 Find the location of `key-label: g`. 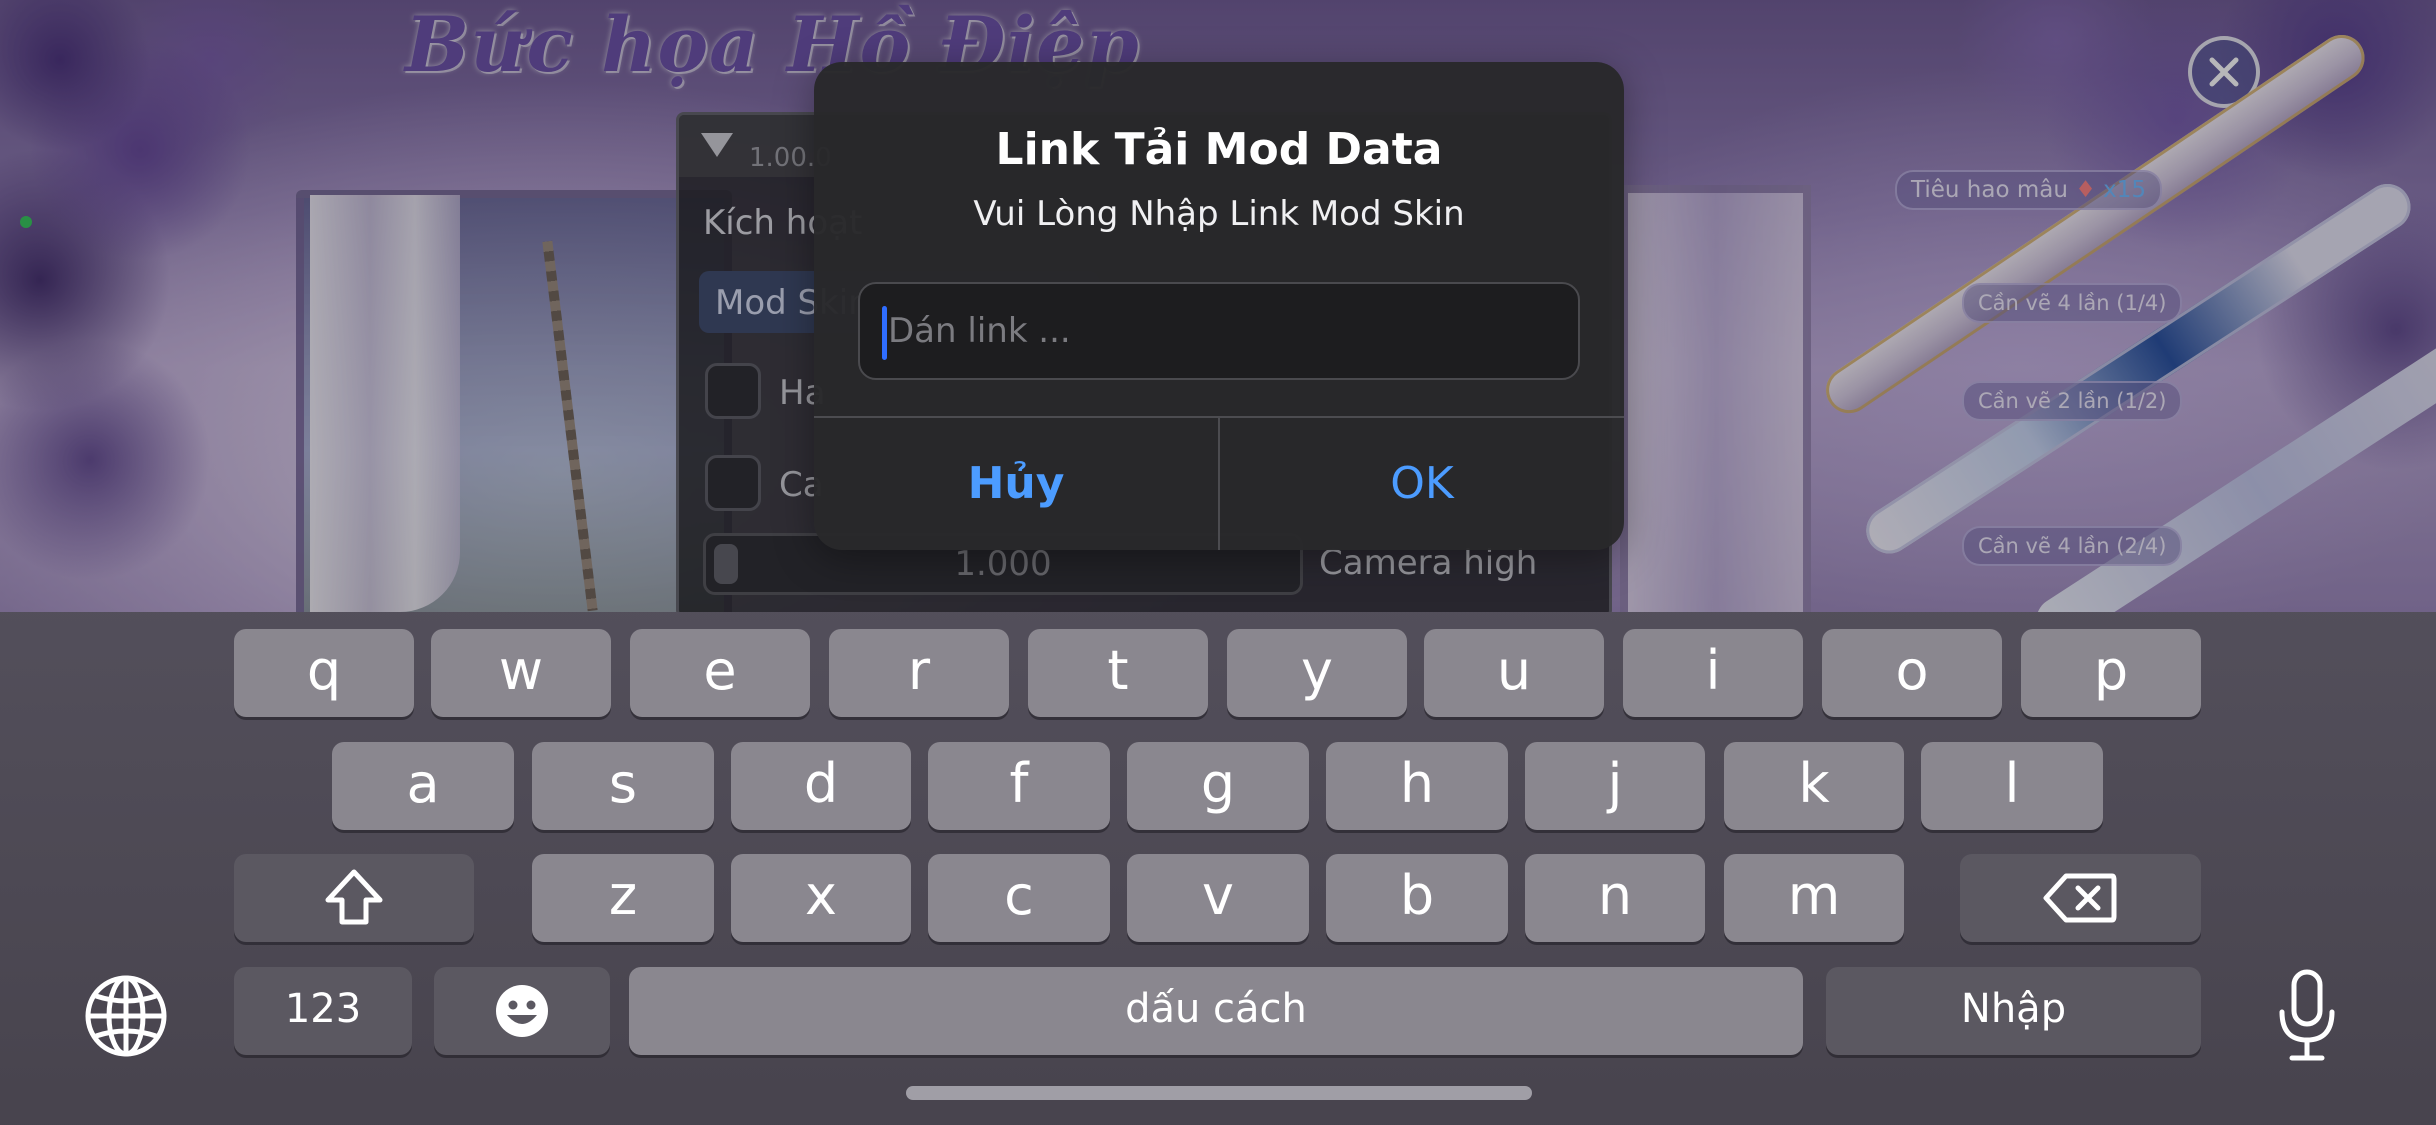

key-label: g is located at coordinates (1218, 783).